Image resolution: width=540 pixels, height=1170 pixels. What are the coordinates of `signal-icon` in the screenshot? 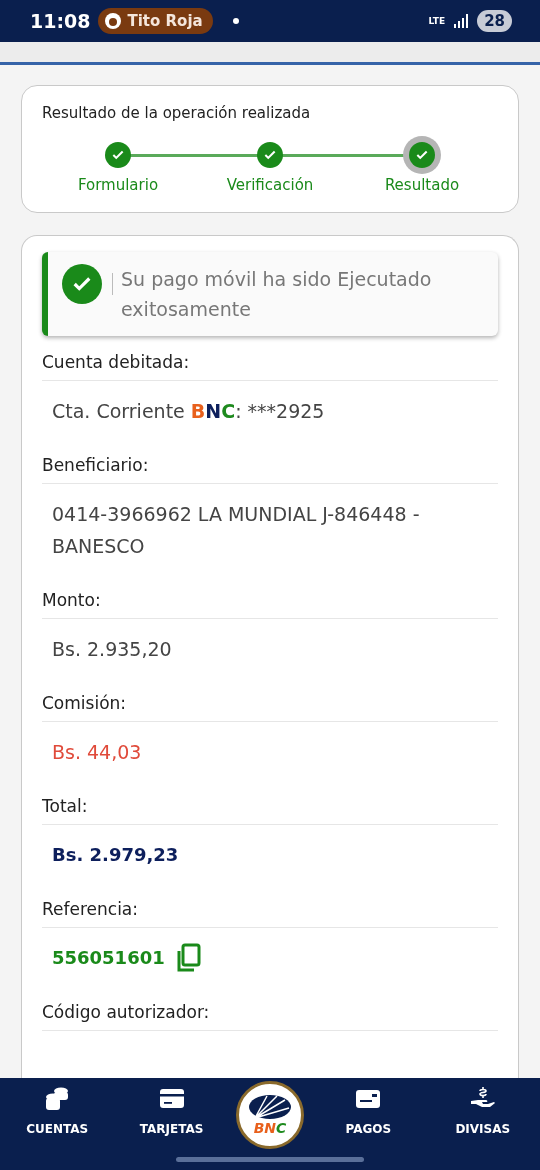 It's located at (461, 21).